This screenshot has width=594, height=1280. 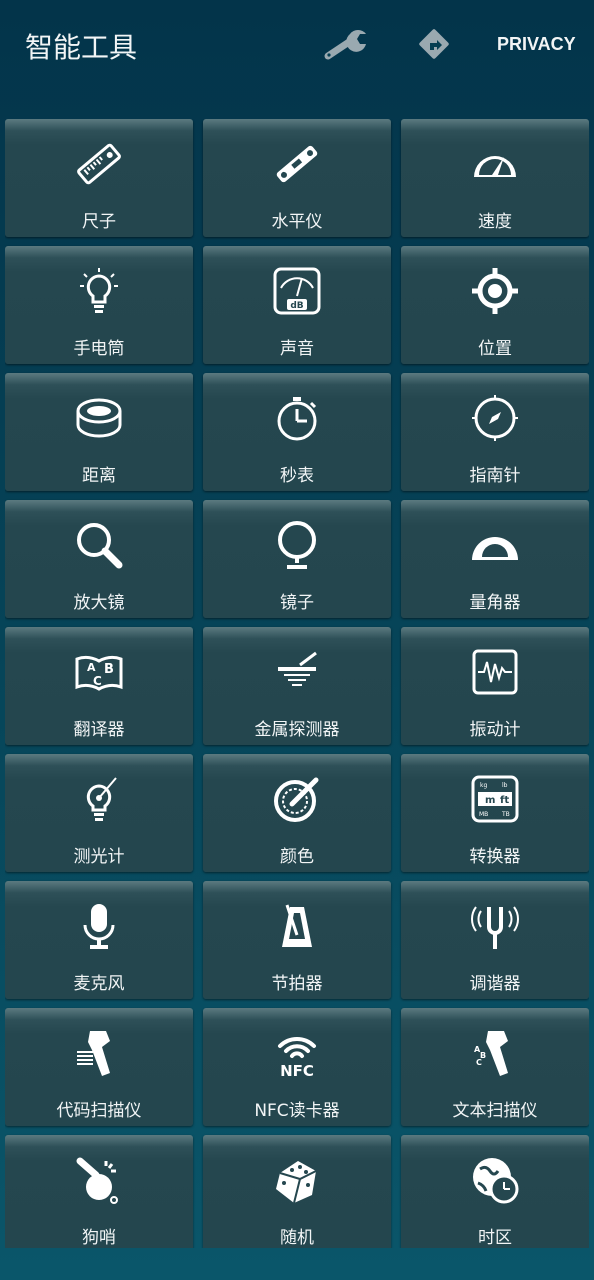 I want to click on tool-label: 放大镜, so click(x=99, y=603).